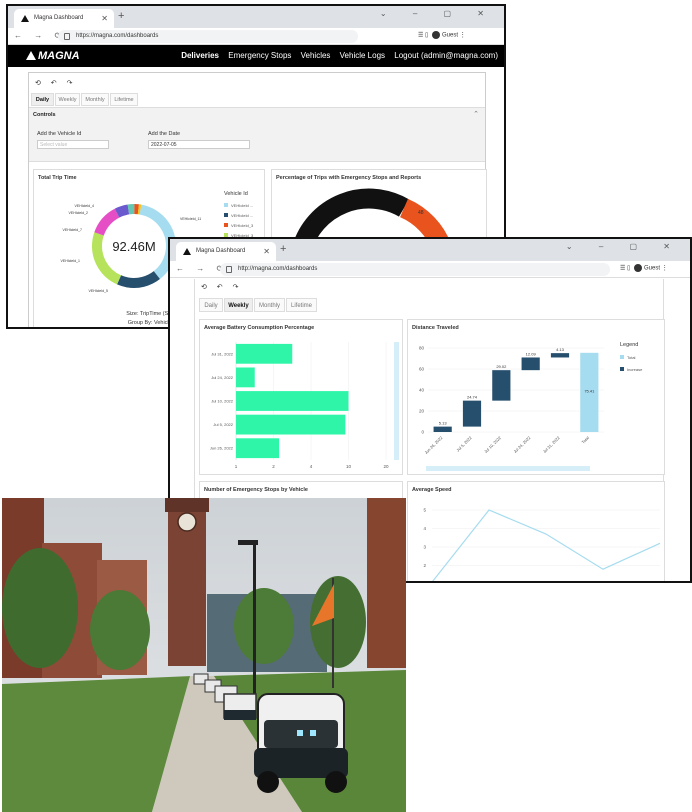 The height and width of the screenshot is (812, 692). I want to click on y-tick-label: 60, so click(422, 369).